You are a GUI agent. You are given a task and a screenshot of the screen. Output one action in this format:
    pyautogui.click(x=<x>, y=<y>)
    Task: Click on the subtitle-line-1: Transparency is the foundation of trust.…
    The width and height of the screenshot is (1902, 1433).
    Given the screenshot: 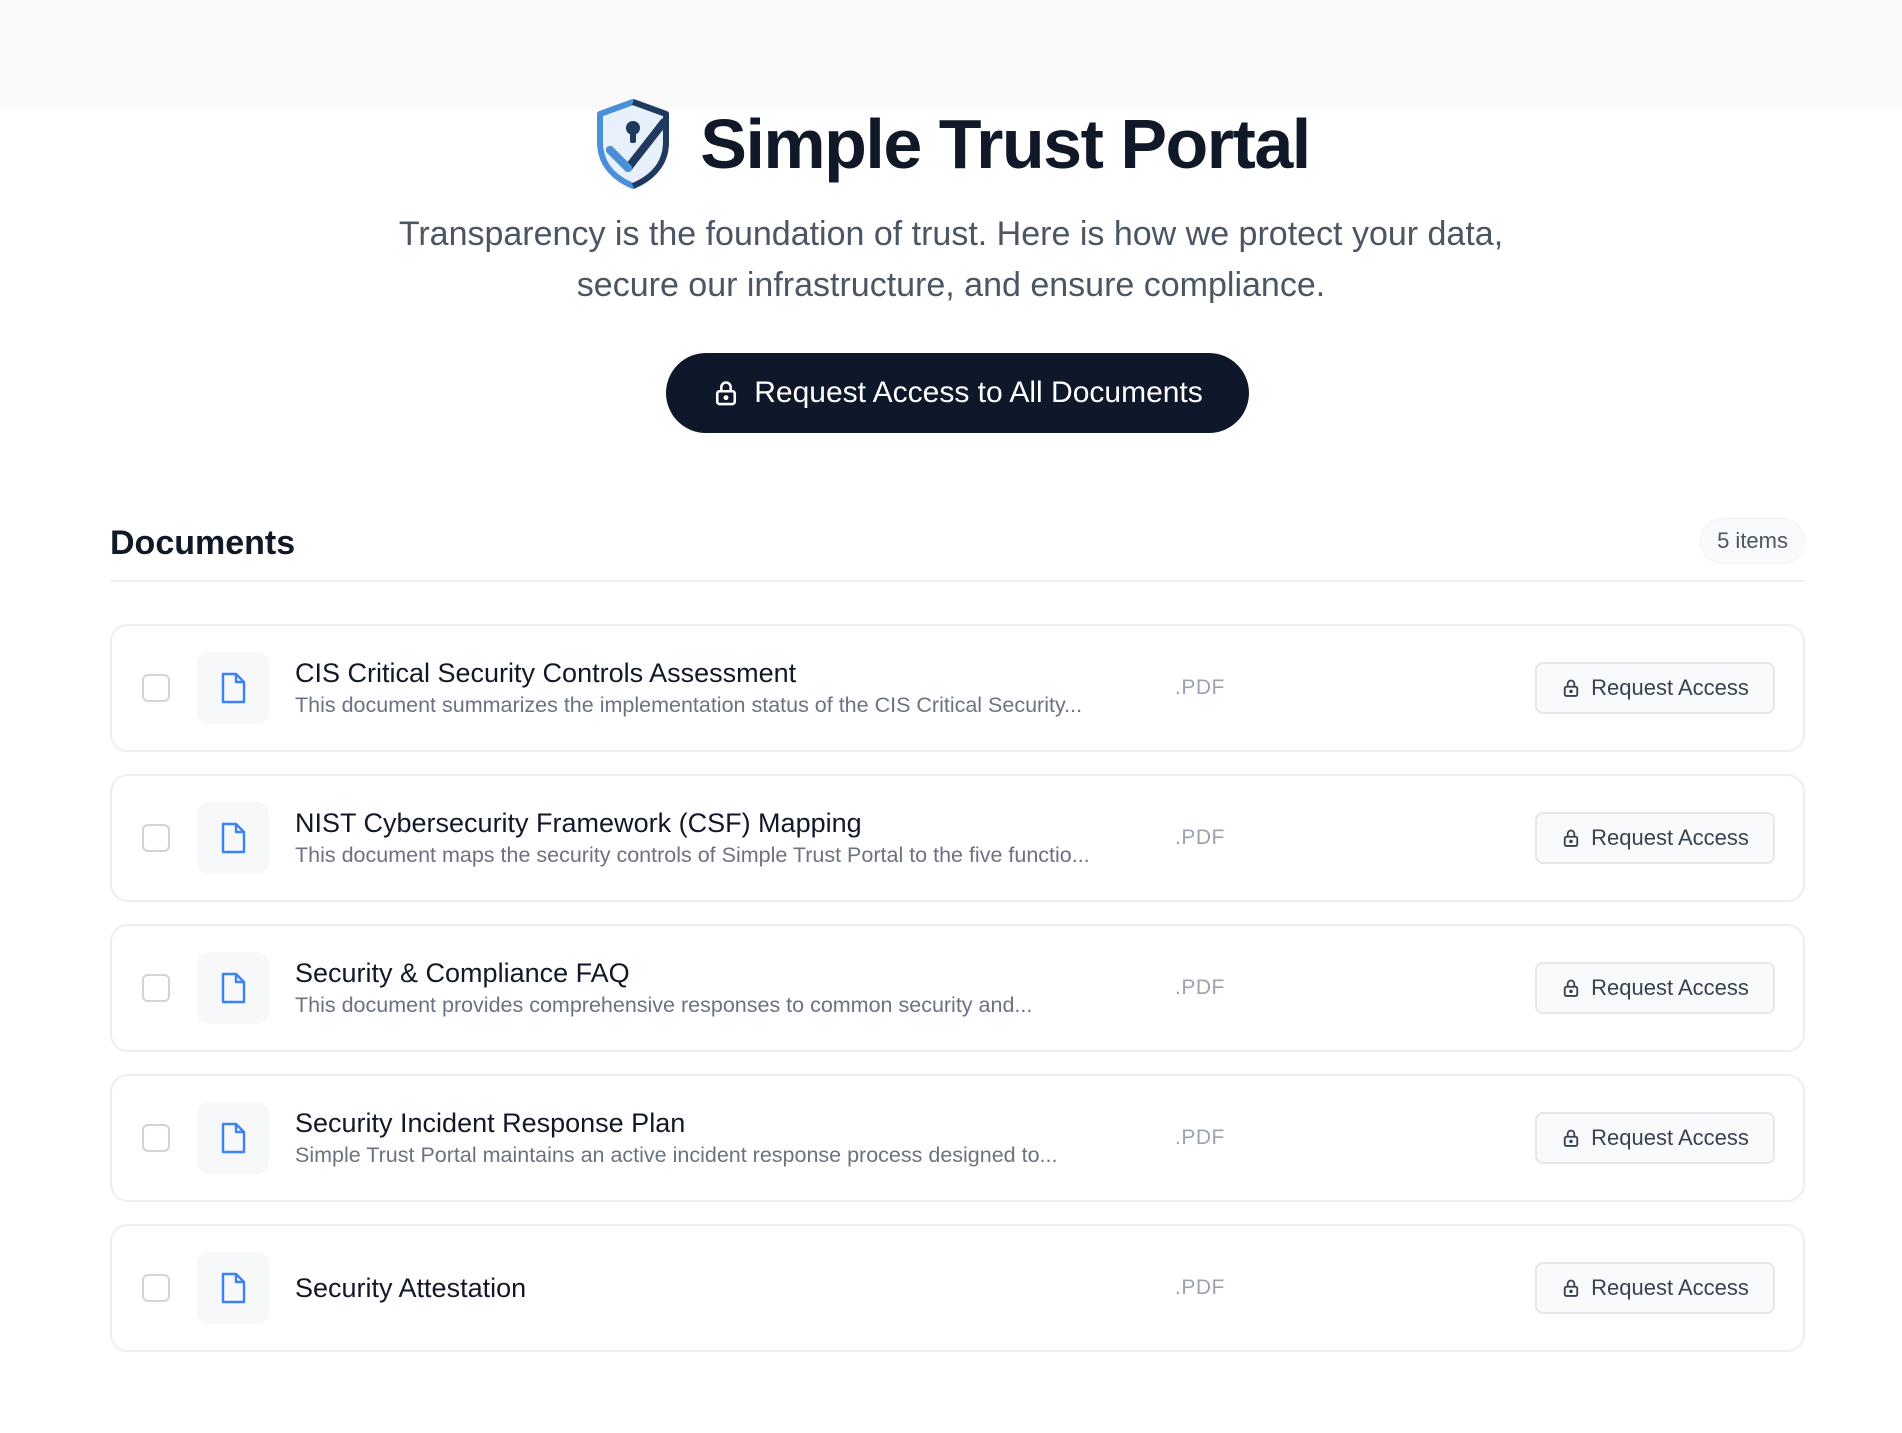 What is the action you would take?
    pyautogui.click(x=951, y=234)
    